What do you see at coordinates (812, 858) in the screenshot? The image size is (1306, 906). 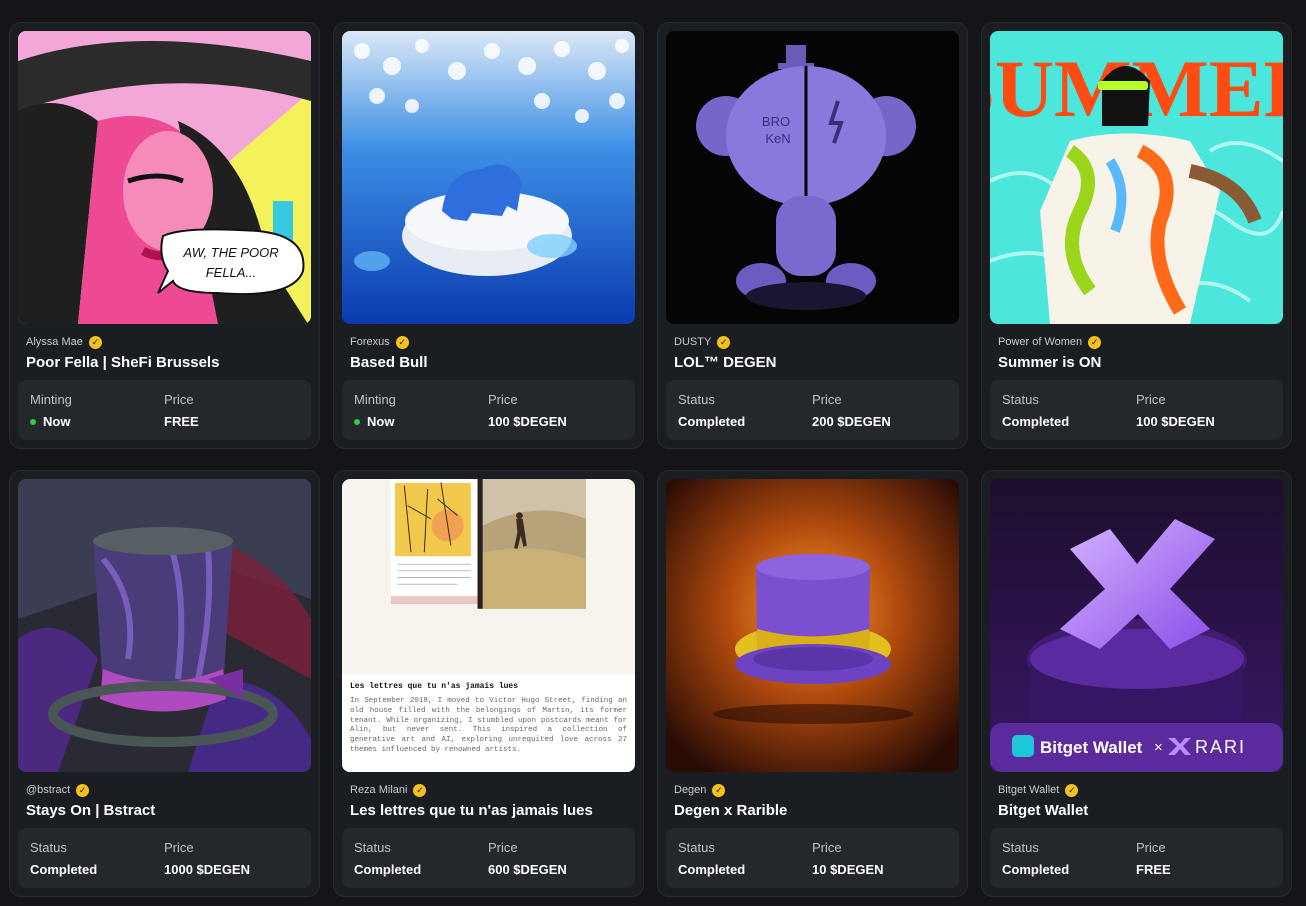 I see `mint-info-panel: Status Completed Price 10 $DEGEN` at bounding box center [812, 858].